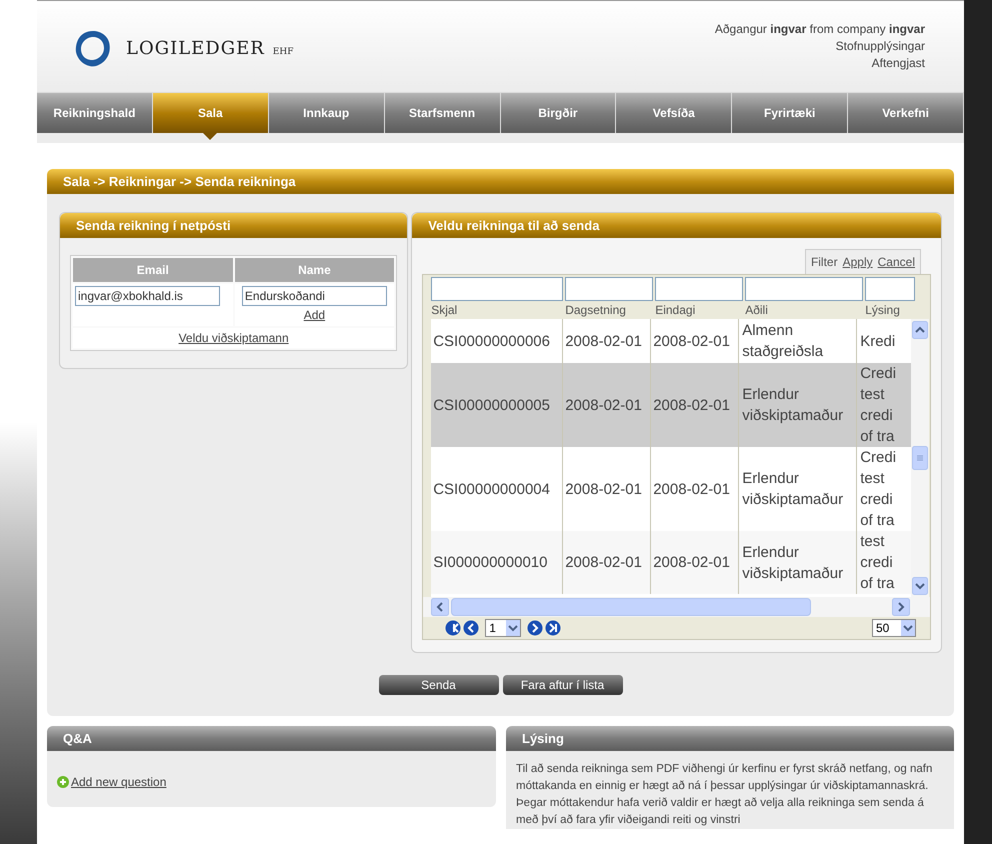  Describe the element at coordinates (674, 113) in the screenshot. I see `nav-tab: Vefsíða` at that location.